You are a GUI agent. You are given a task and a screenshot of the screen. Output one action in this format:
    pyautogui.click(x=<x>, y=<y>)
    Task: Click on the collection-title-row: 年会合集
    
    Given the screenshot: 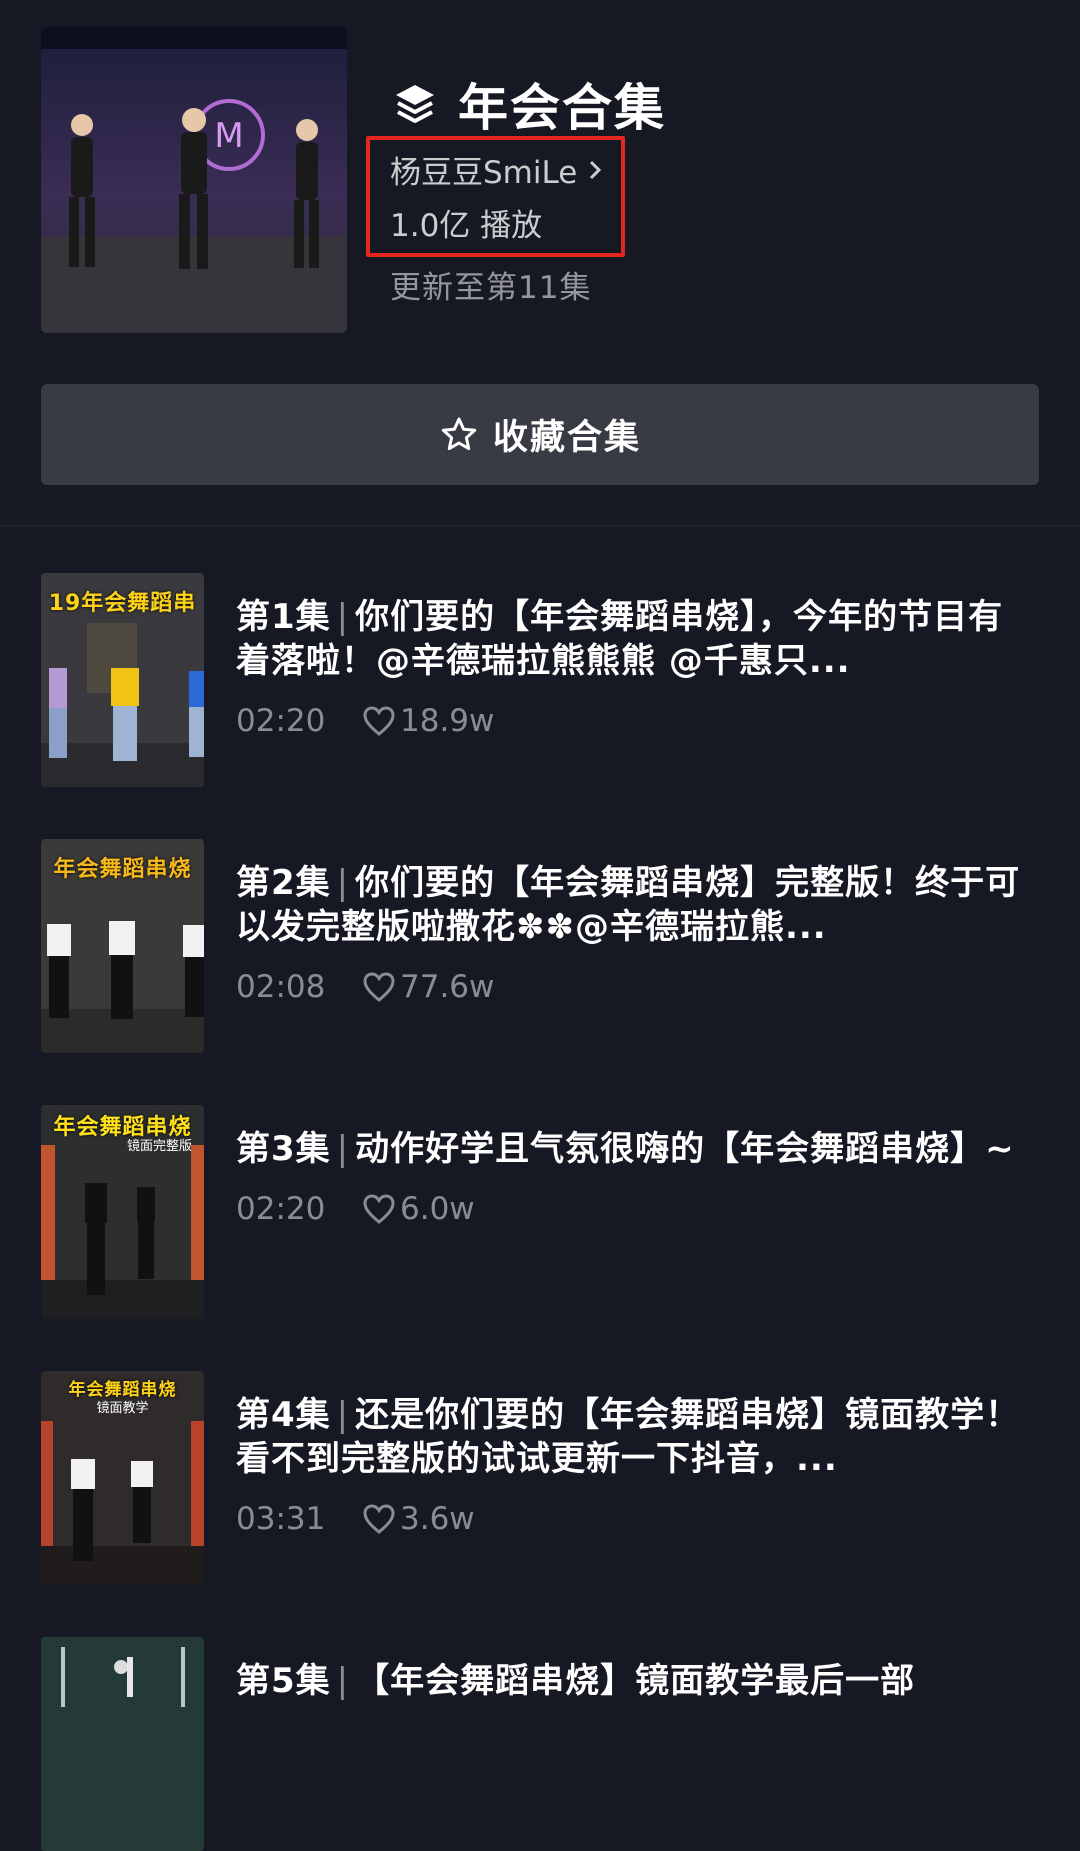 What is the action you would take?
    pyautogui.click(x=529, y=104)
    